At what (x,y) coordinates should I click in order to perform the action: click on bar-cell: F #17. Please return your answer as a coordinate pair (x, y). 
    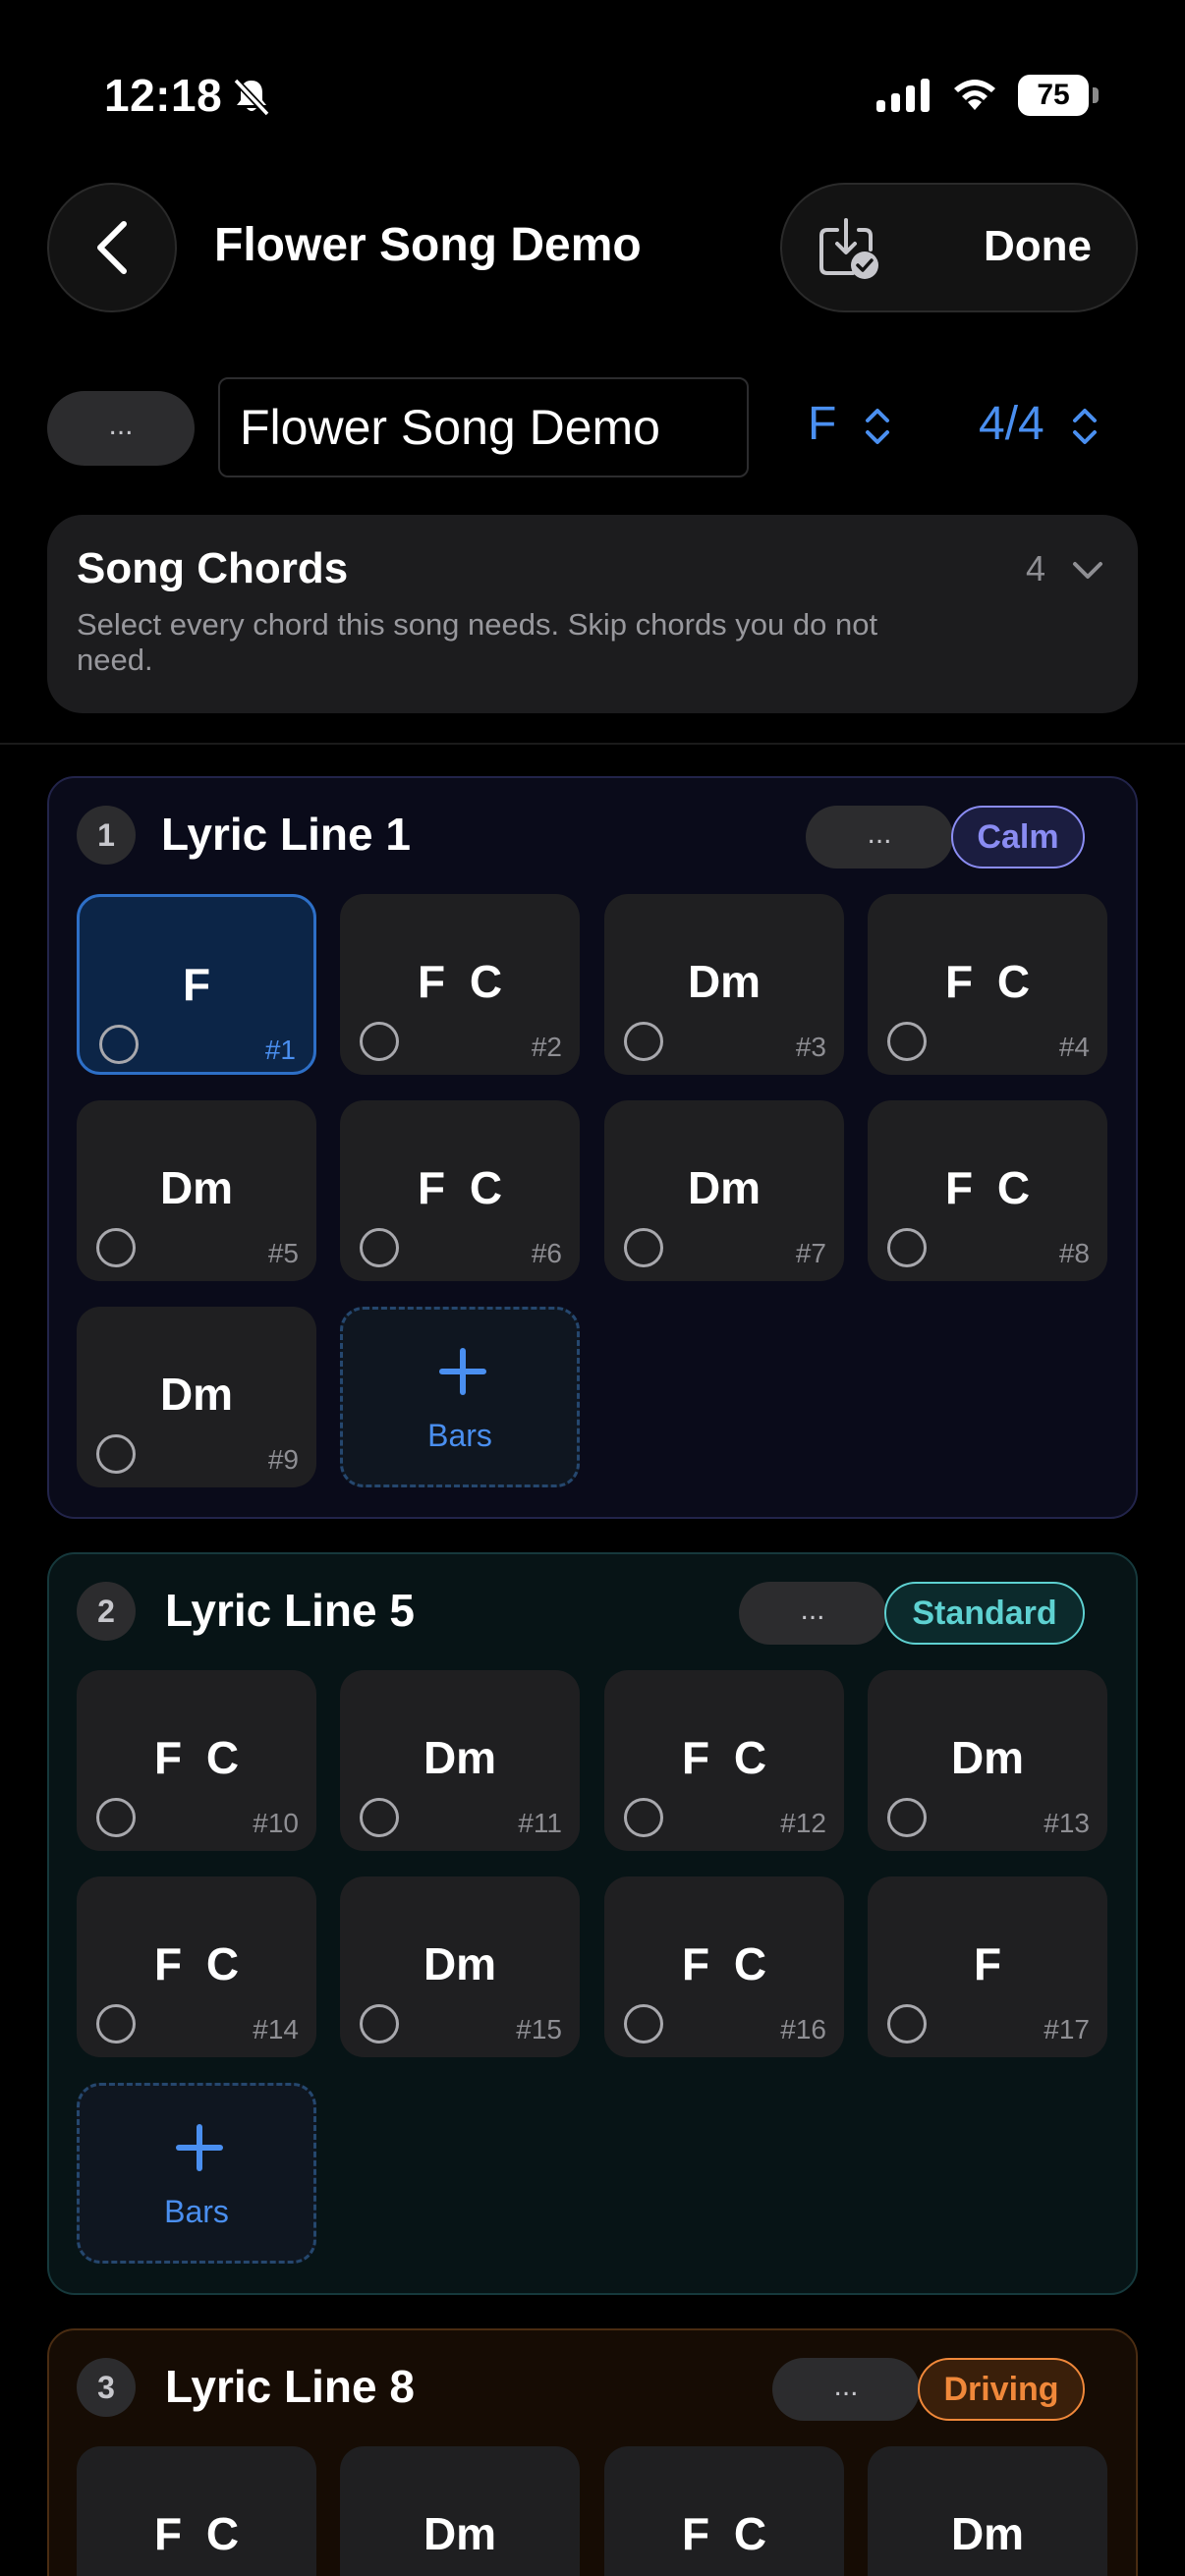
    Looking at the image, I should click on (988, 1966).